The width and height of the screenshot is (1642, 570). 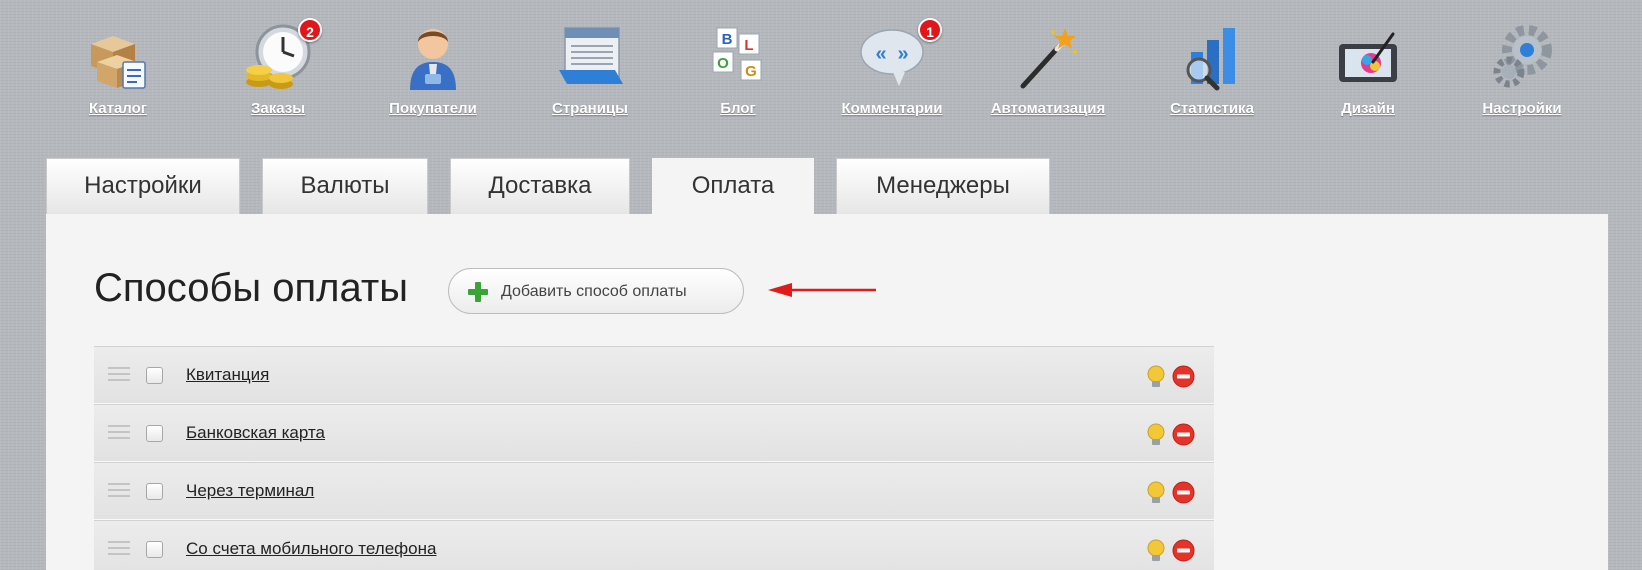 I want to click on comments-count-badge: 1, so click(x=930, y=30).